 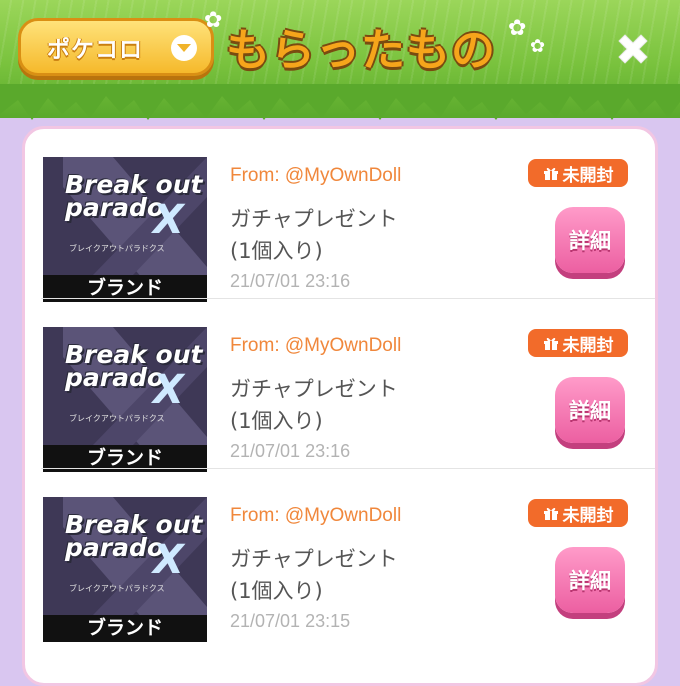 What do you see at coordinates (95, 50) in the screenshot?
I see `currency-label: ポケコロ` at bounding box center [95, 50].